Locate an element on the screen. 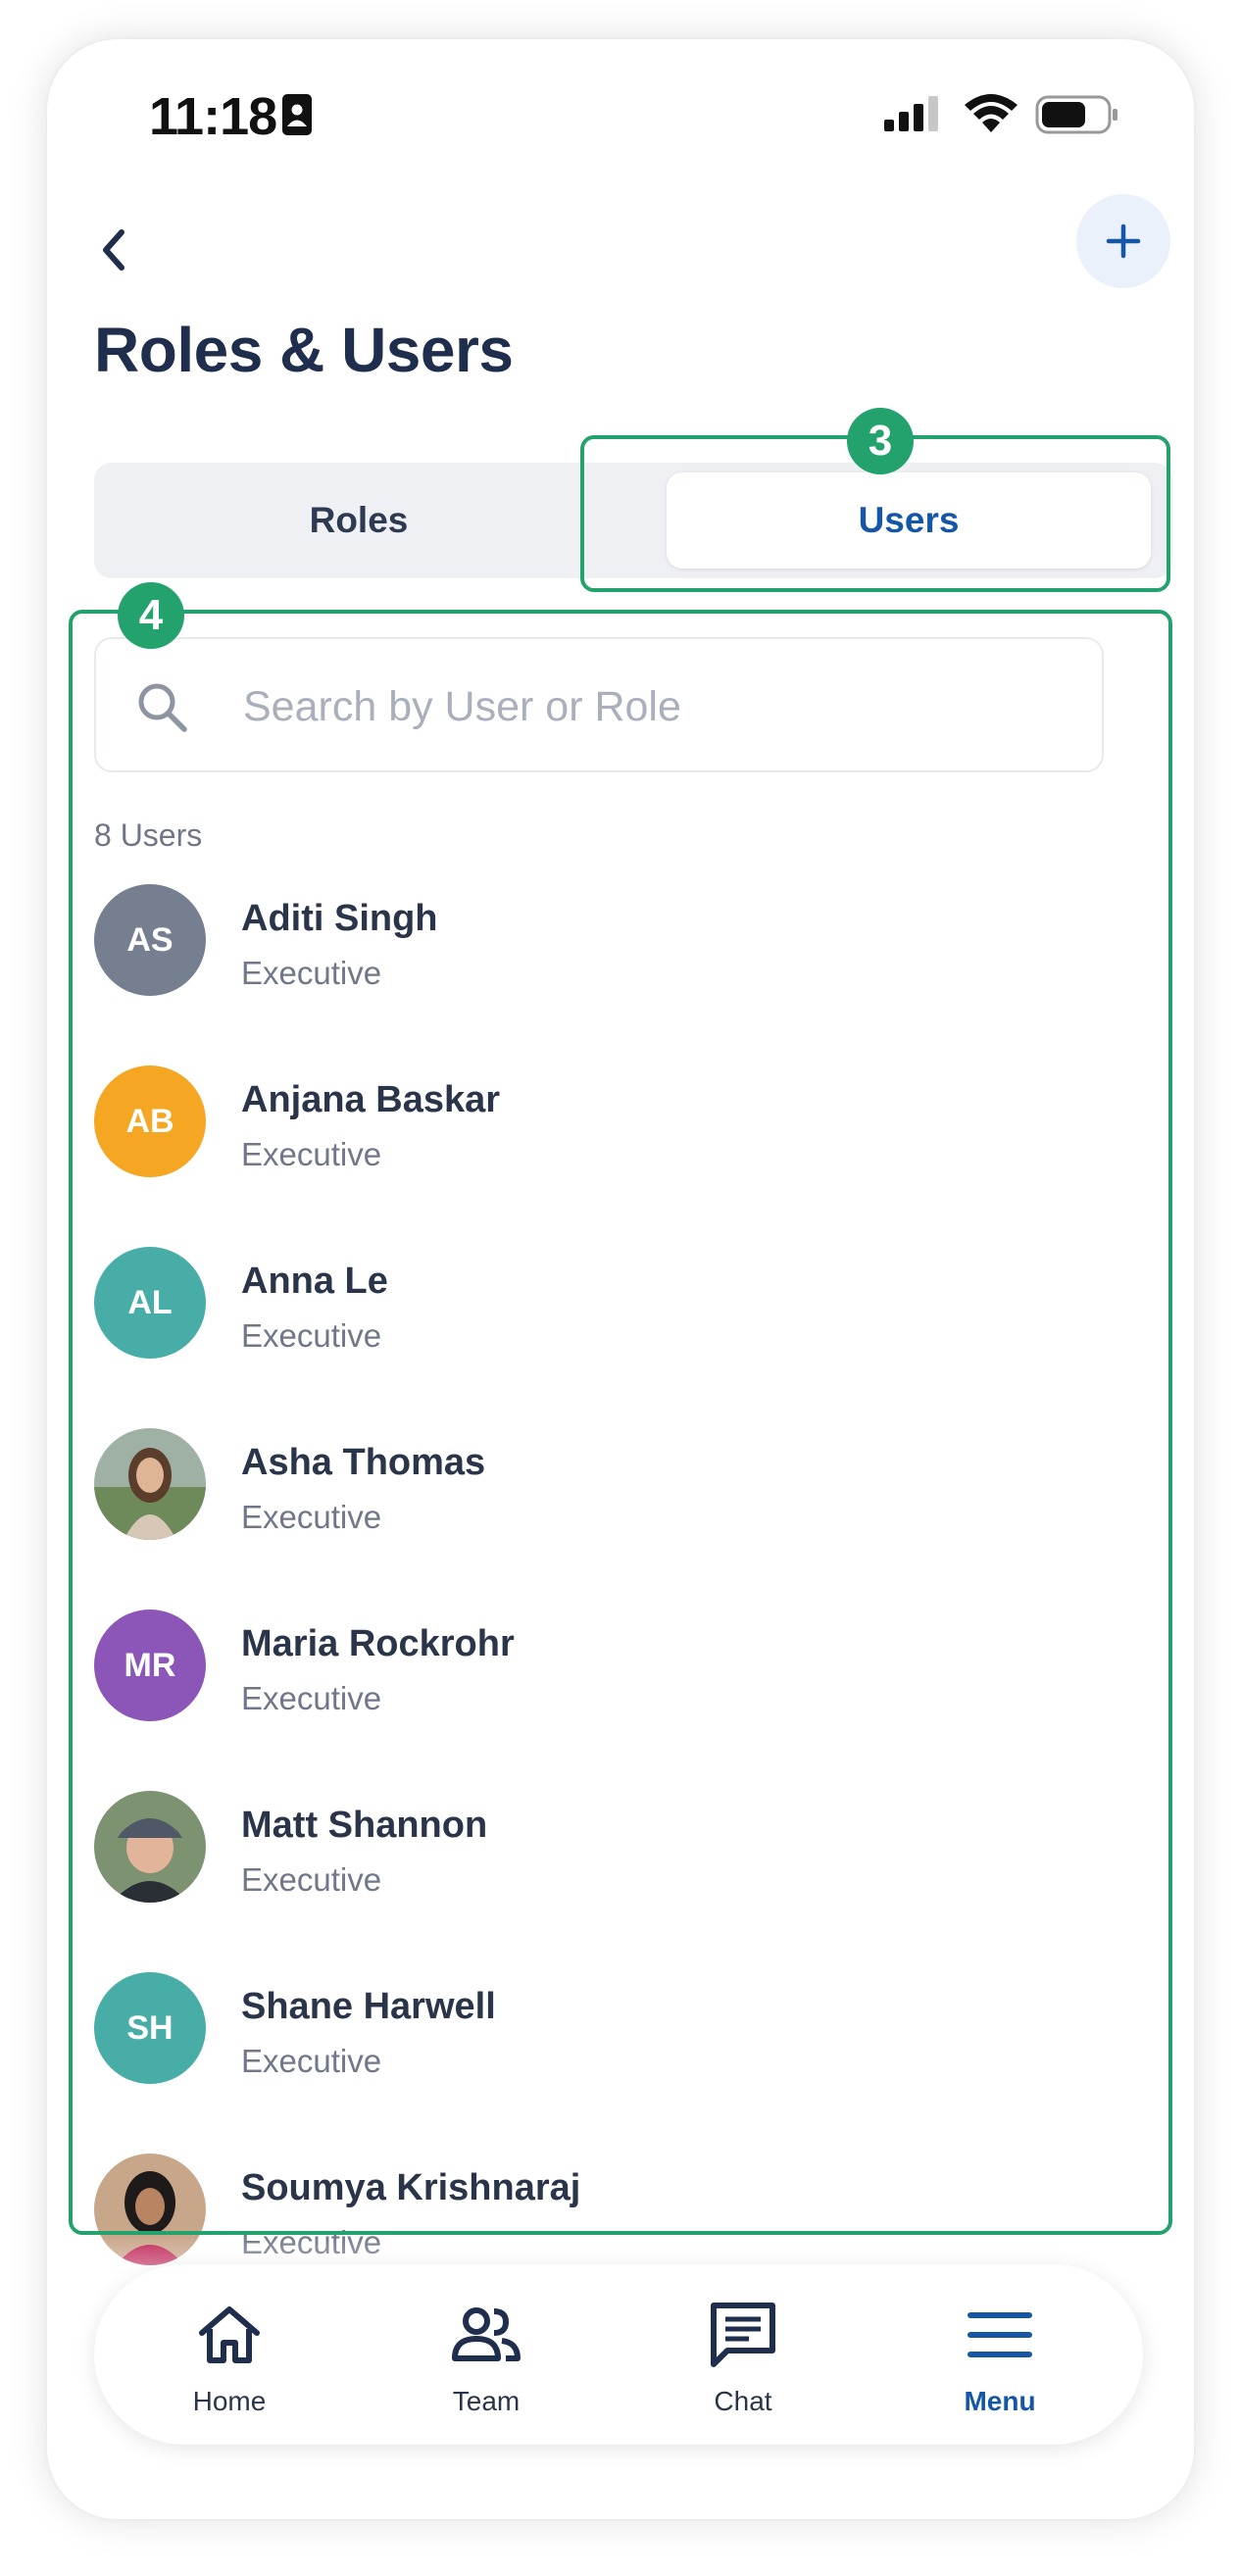 The image size is (1241, 2576). chat-icon is located at coordinates (743, 2335).